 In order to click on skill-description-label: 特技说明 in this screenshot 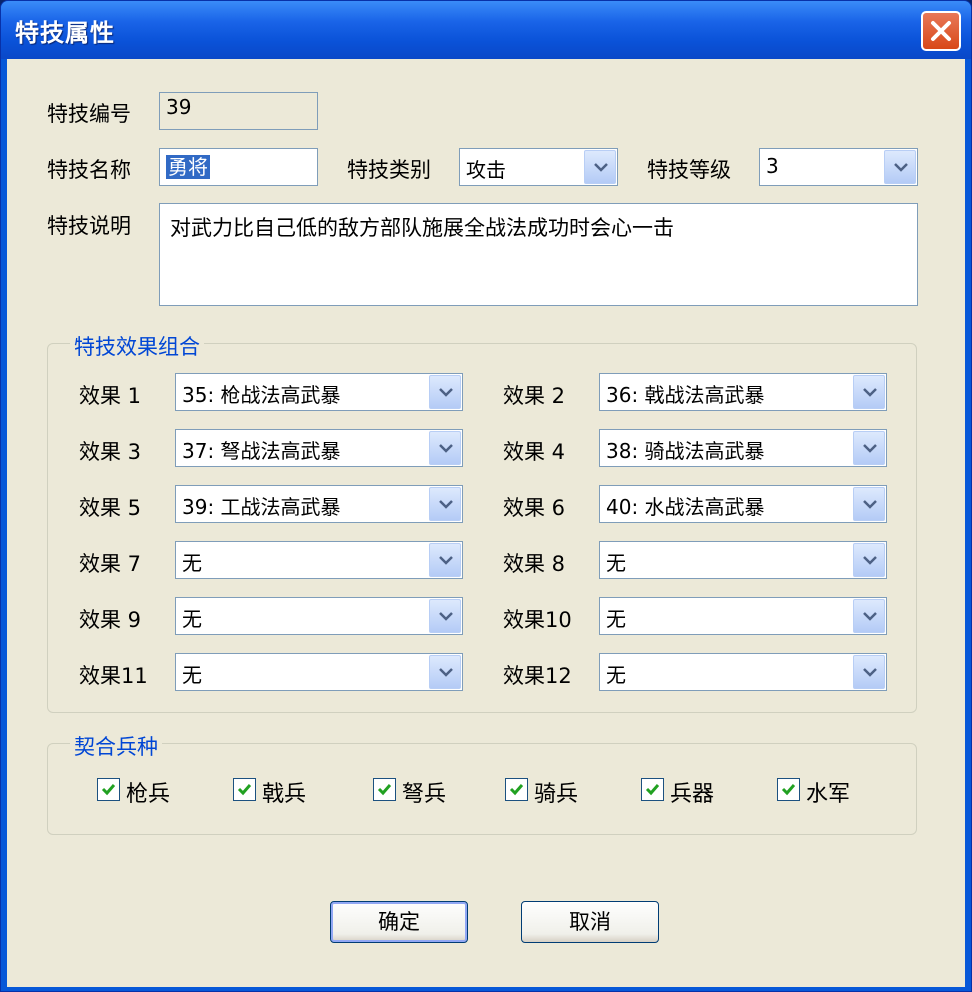, I will do `click(89, 226)`.